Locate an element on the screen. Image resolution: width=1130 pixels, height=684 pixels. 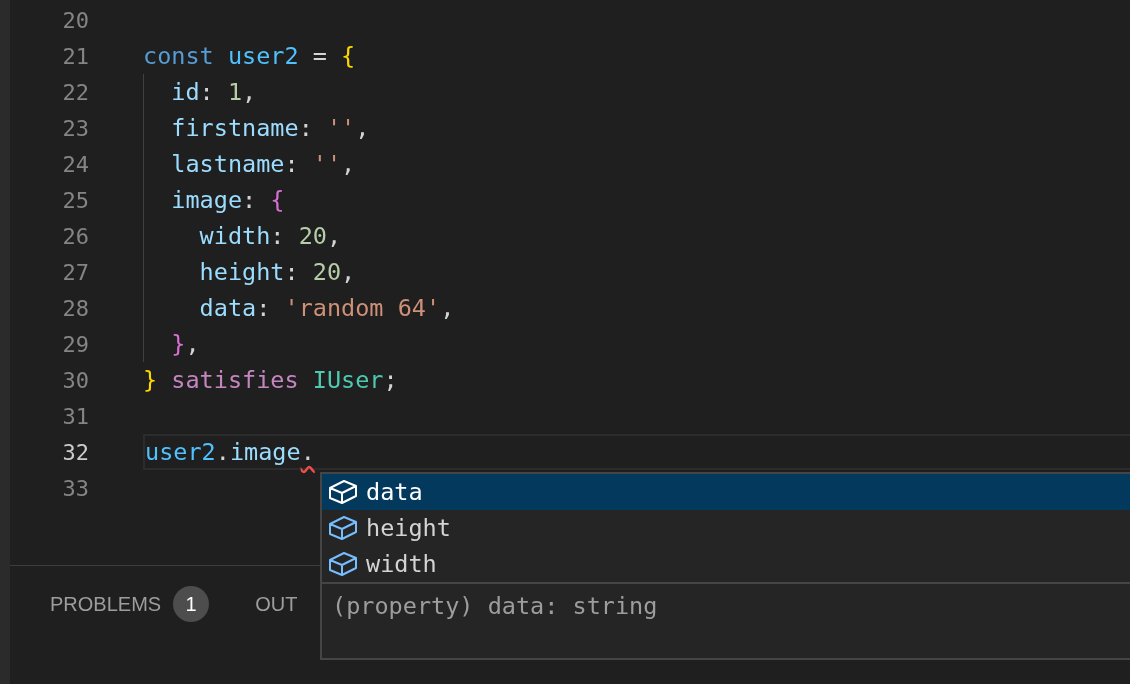
panel-tab: OUT is located at coordinates (276, 604).